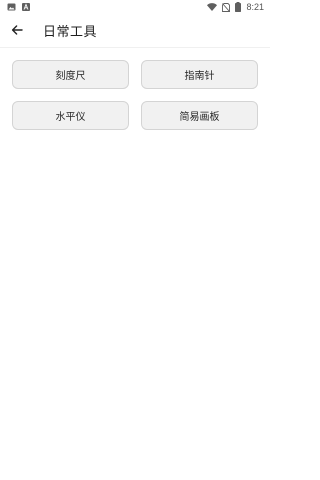 The width and height of the screenshot is (320, 480). I want to click on page-title: 日常工具, so click(70, 32).